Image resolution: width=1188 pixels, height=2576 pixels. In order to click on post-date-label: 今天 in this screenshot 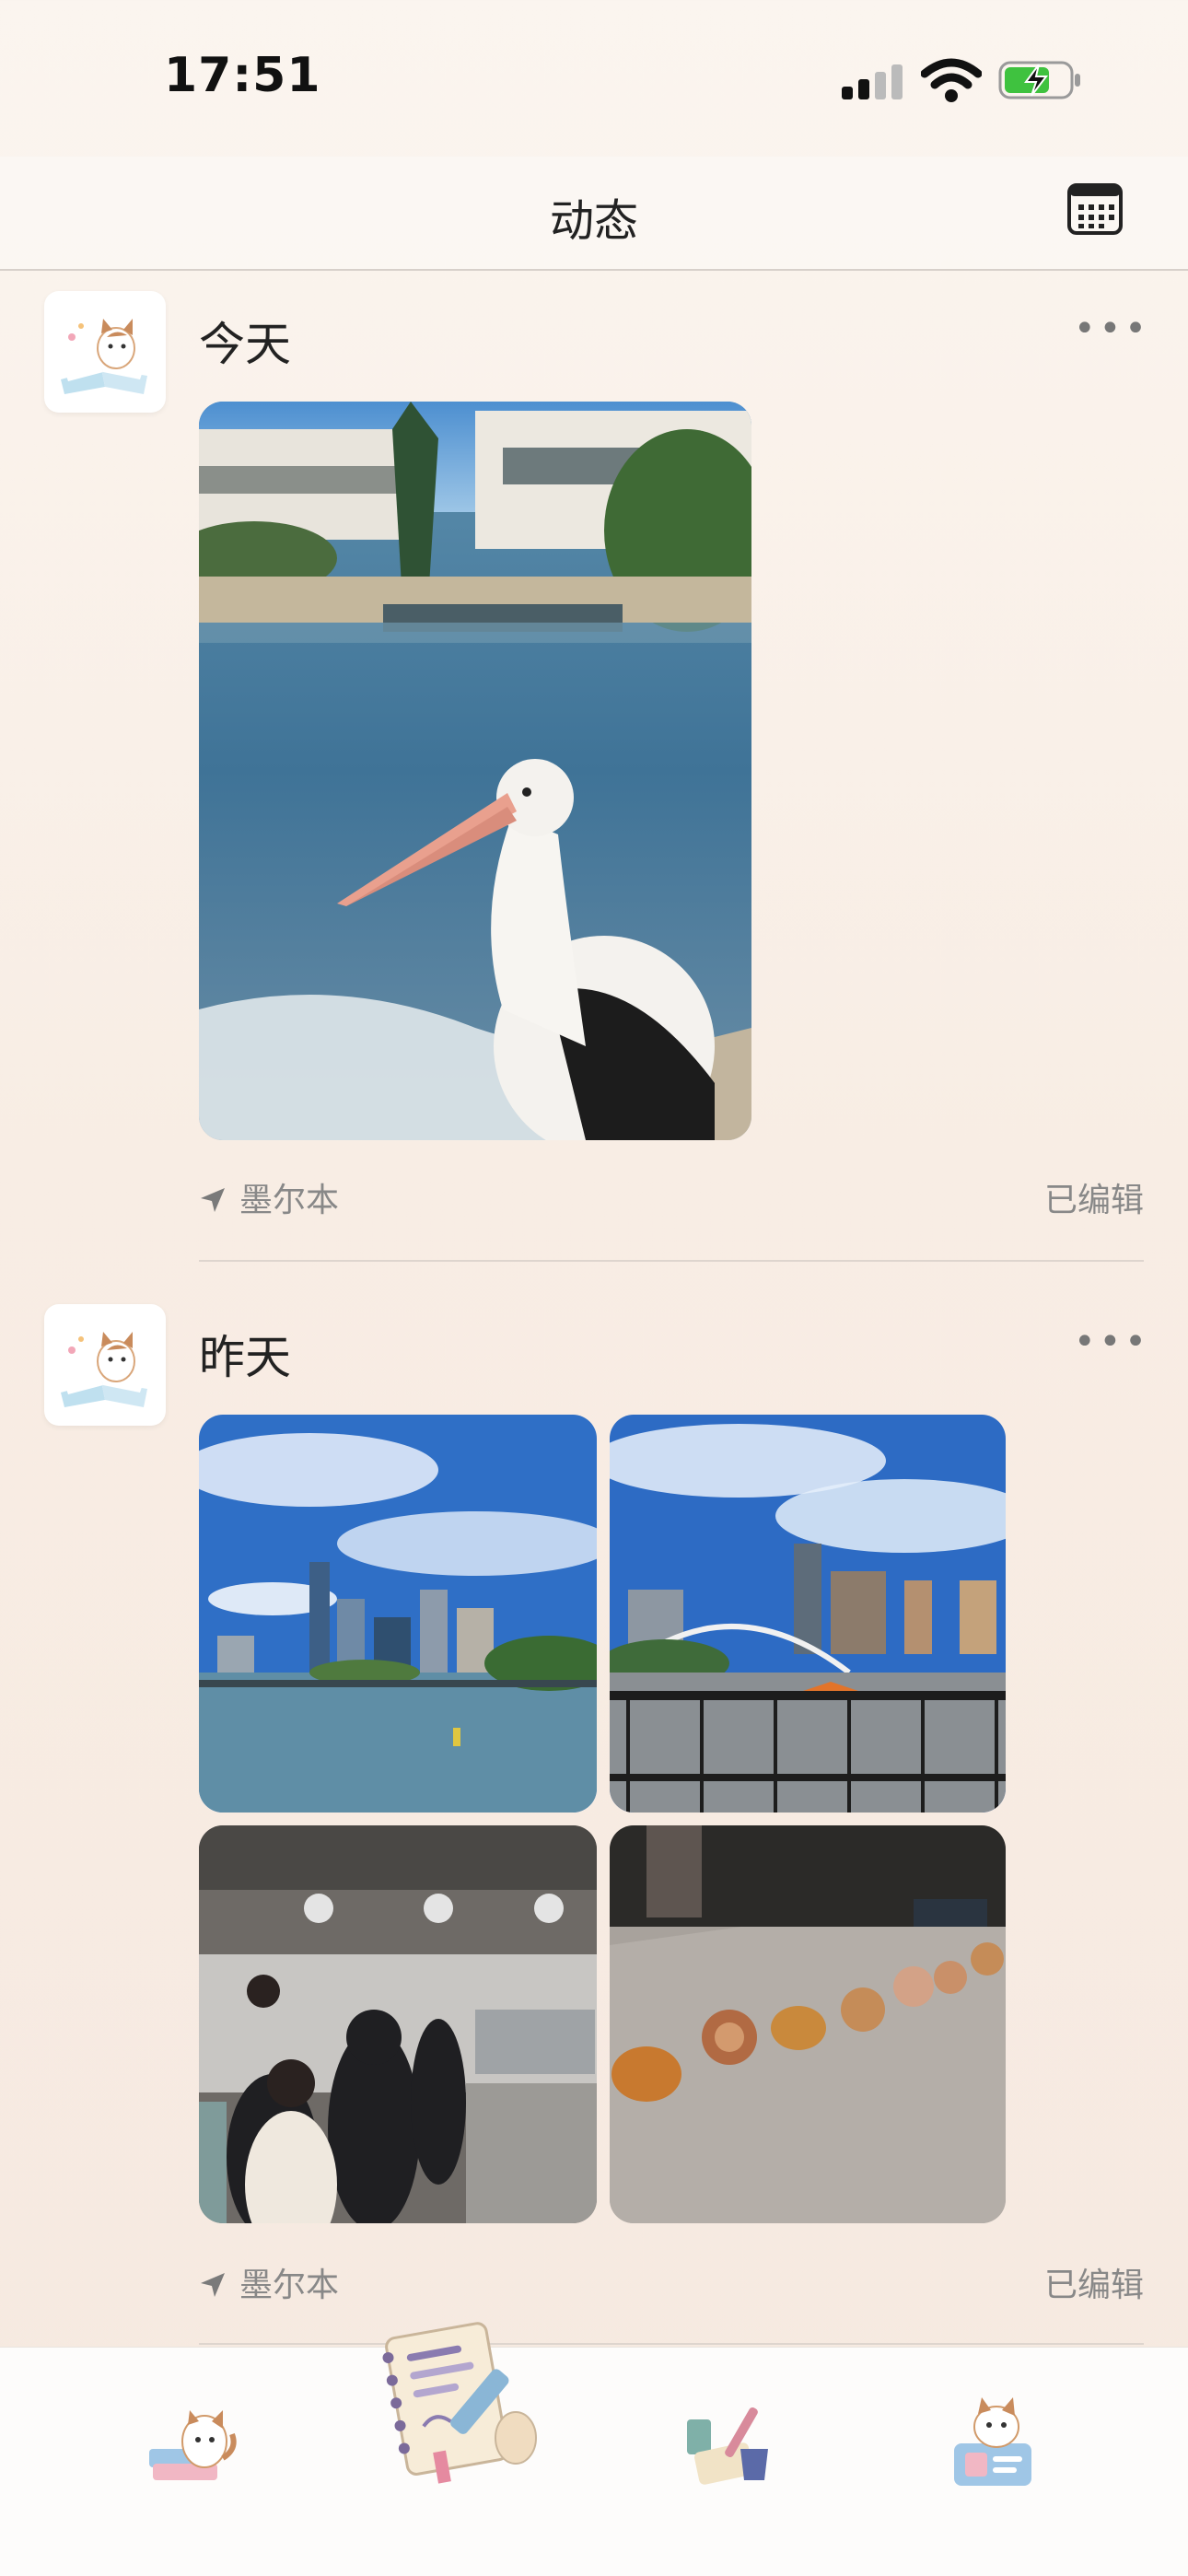, I will do `click(245, 344)`.